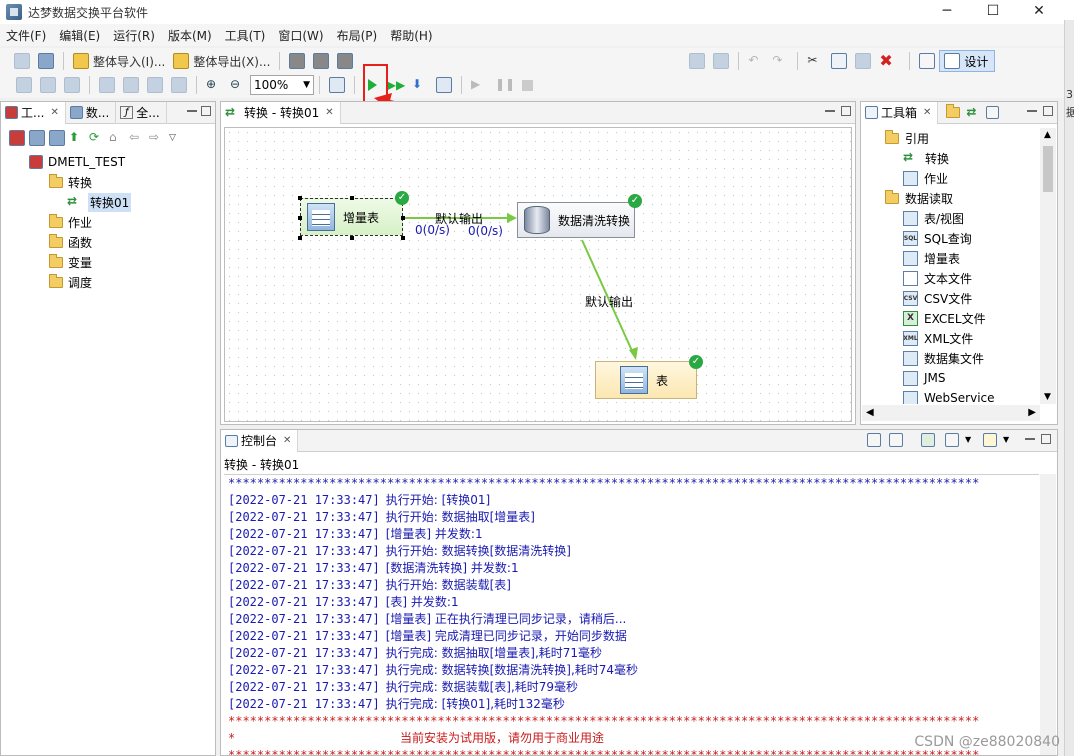  What do you see at coordinates (238, 85) in the screenshot?
I see `zoom-out-icon: ⊖` at bounding box center [238, 85].